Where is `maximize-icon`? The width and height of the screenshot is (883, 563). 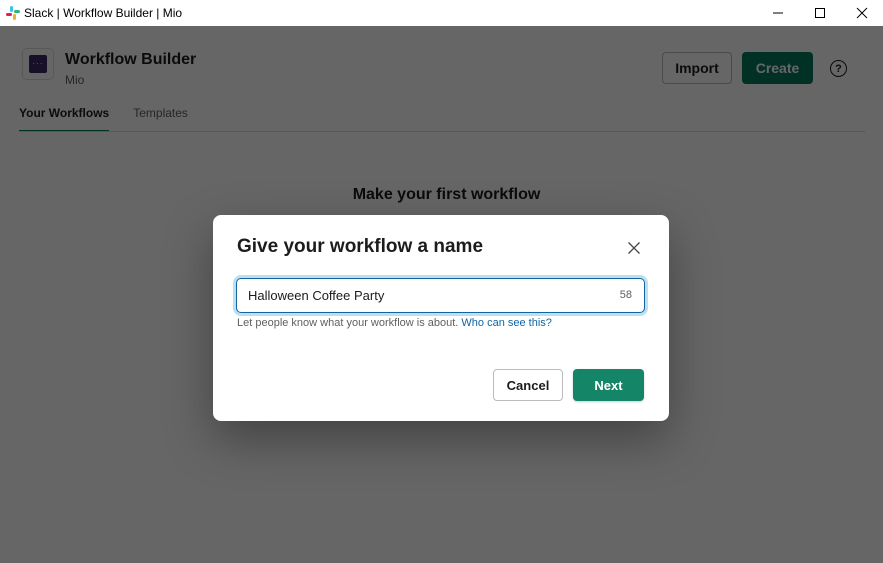 maximize-icon is located at coordinates (820, 13).